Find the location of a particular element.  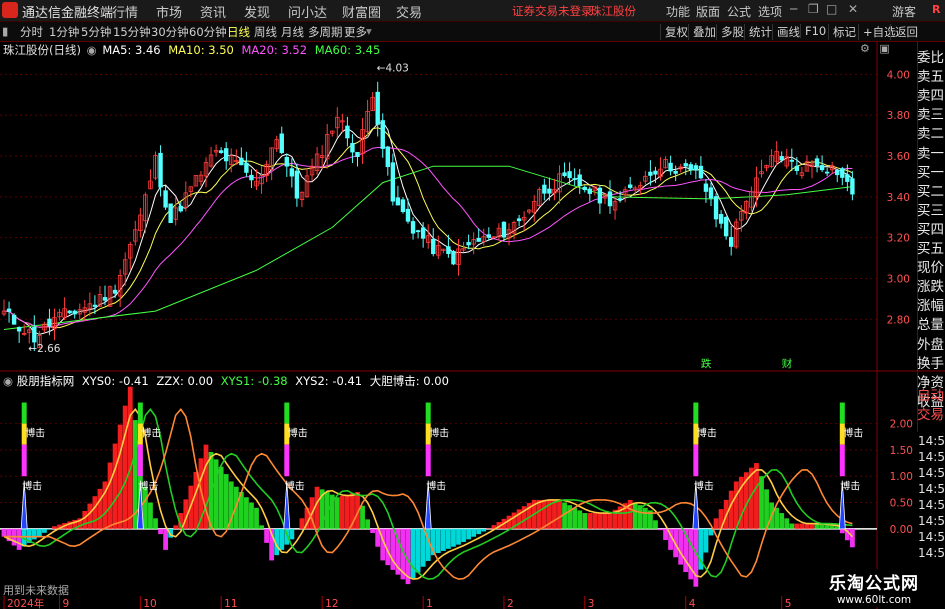

legend-ma10-name: MA10 is located at coordinates (184, 50).